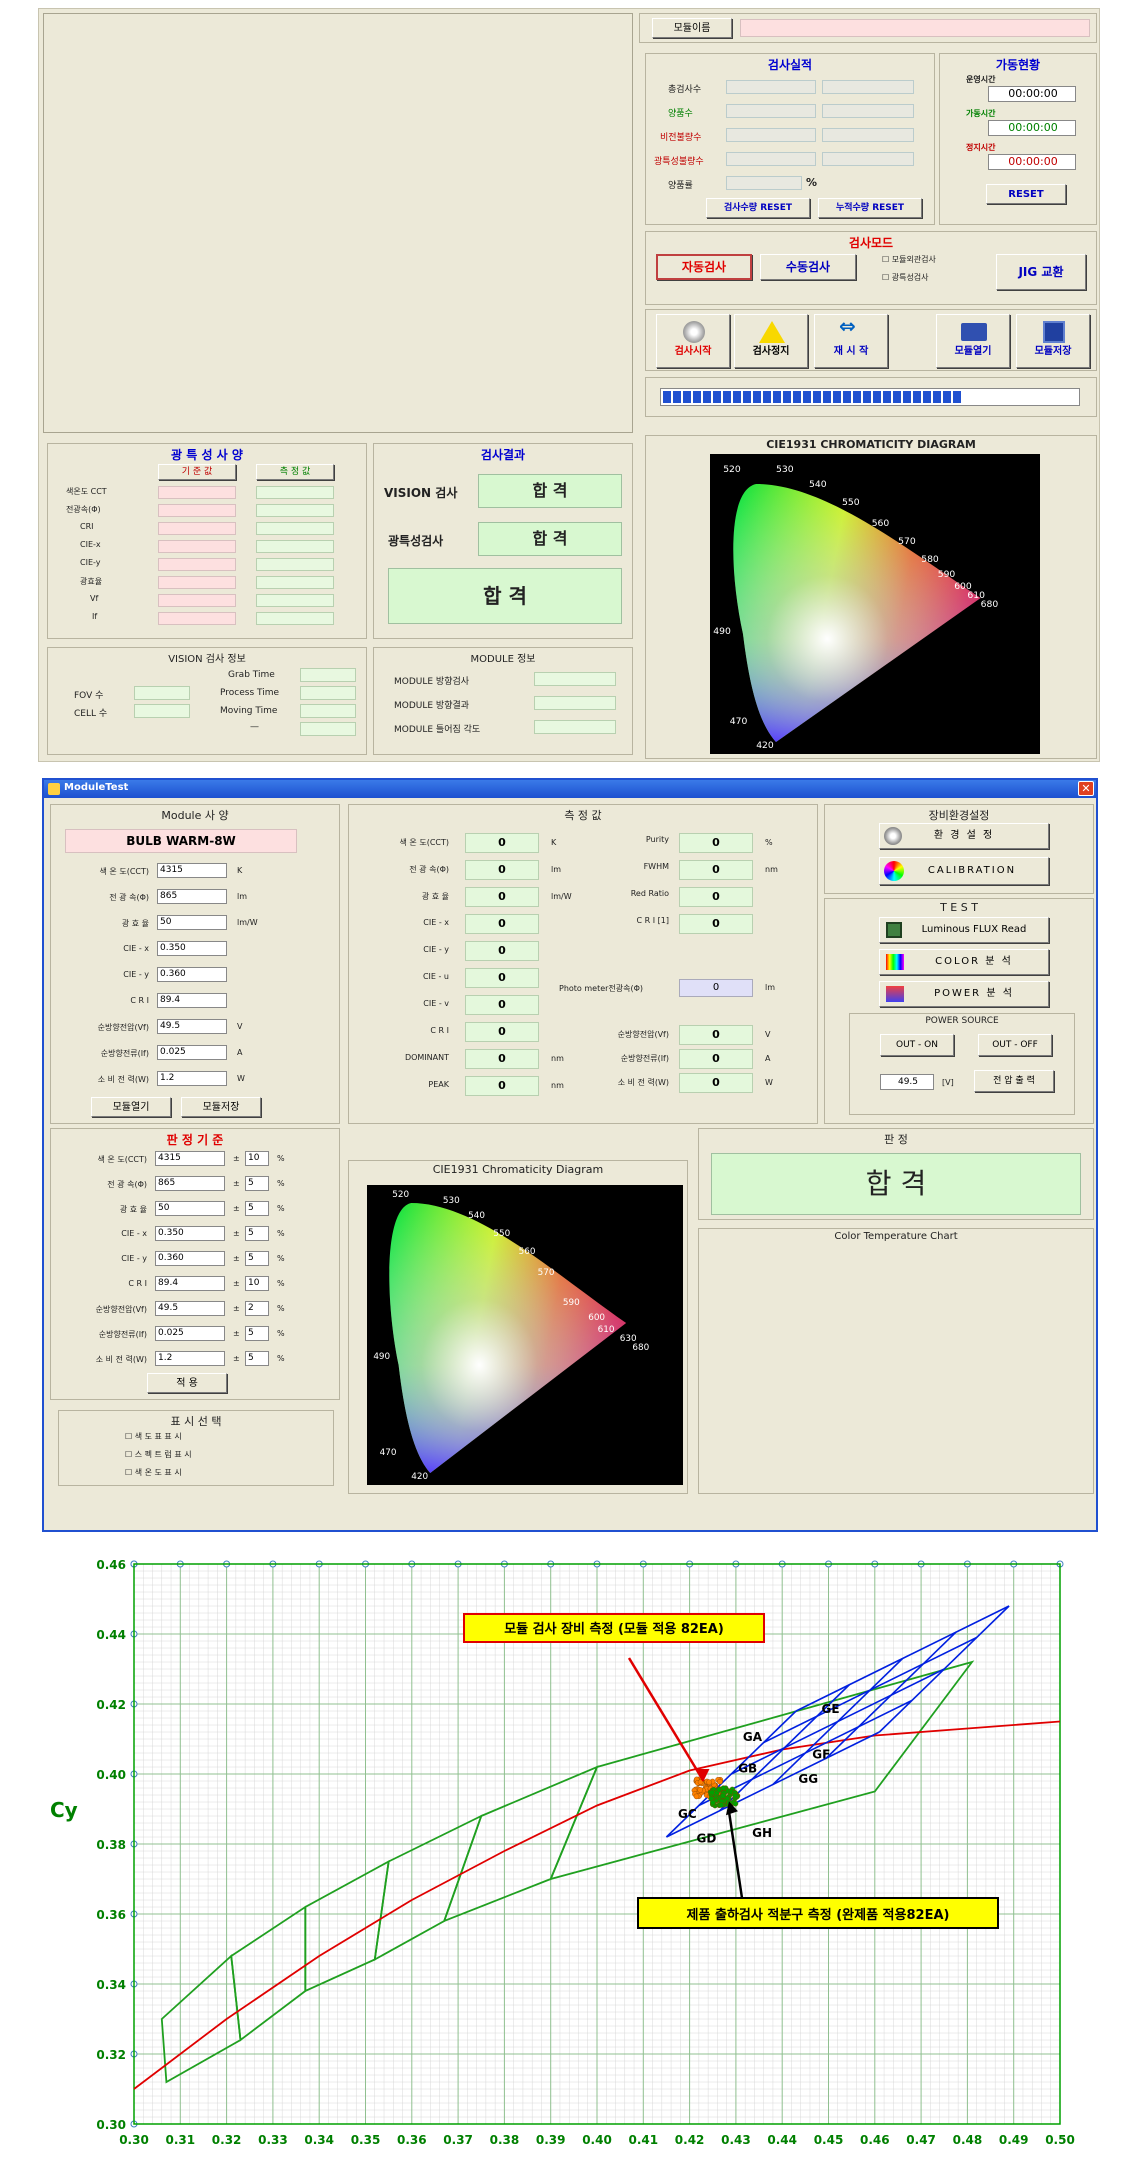  I want to click on judge-tolerance: 2, so click(257, 1308).